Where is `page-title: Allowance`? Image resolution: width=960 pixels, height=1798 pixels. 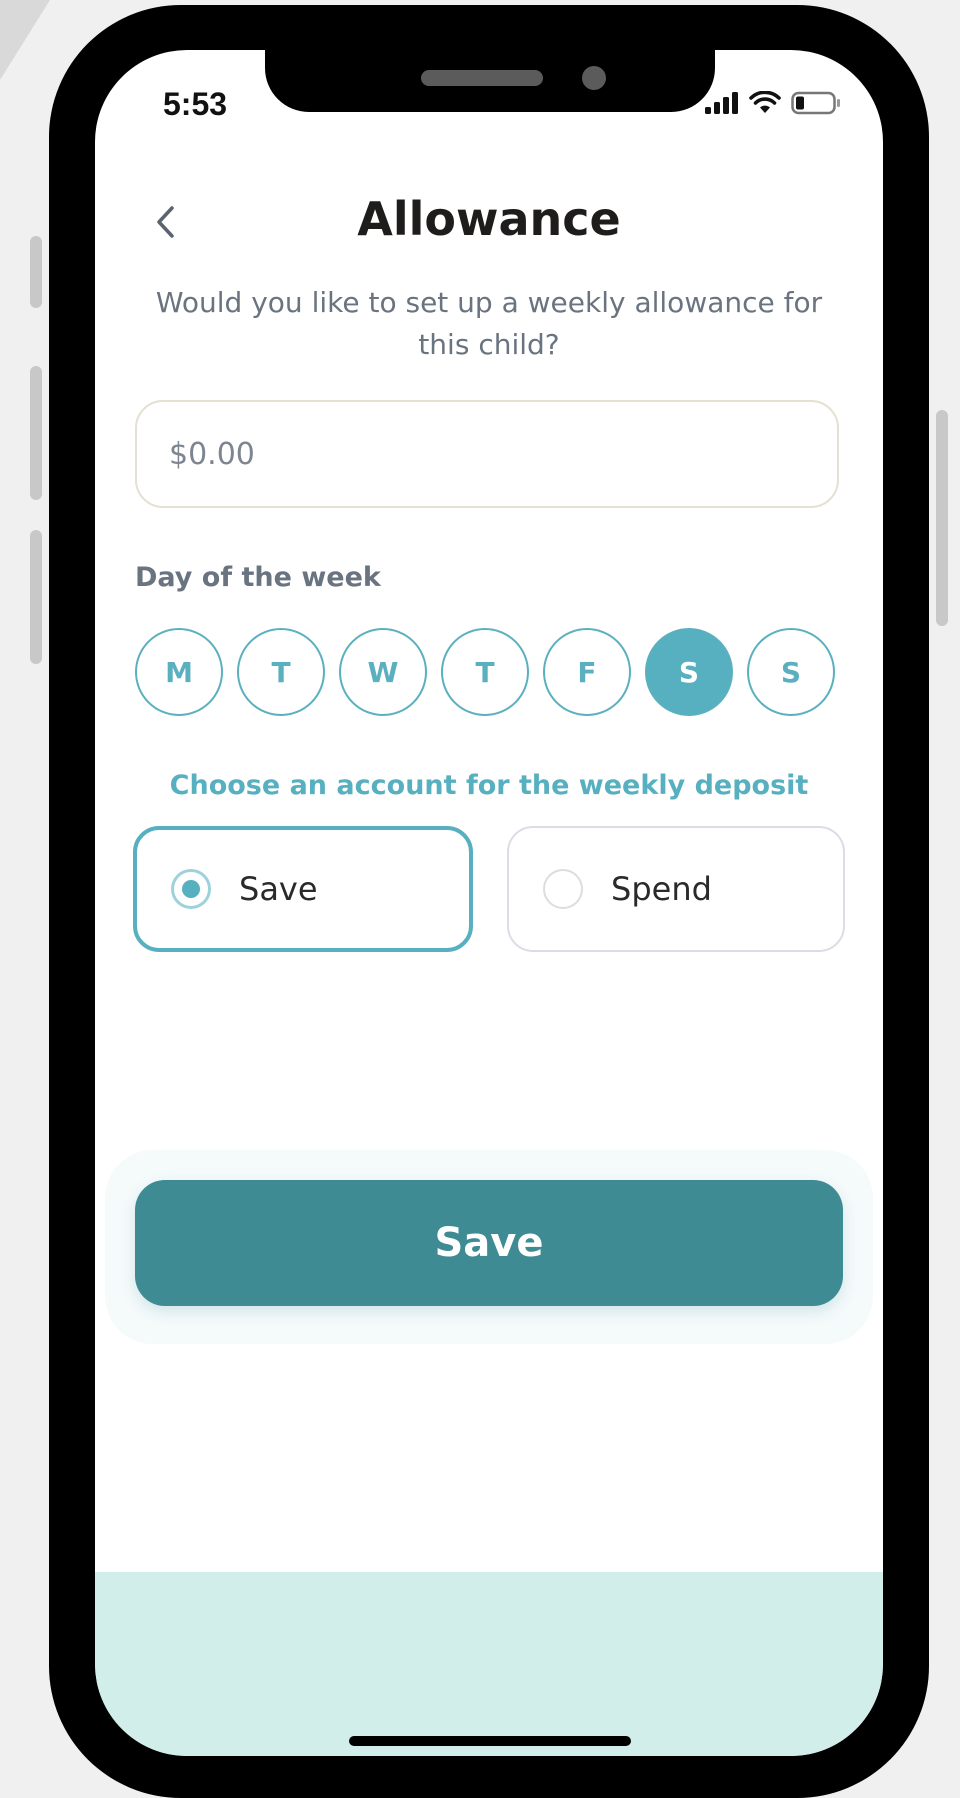 page-title: Allowance is located at coordinates (489, 219).